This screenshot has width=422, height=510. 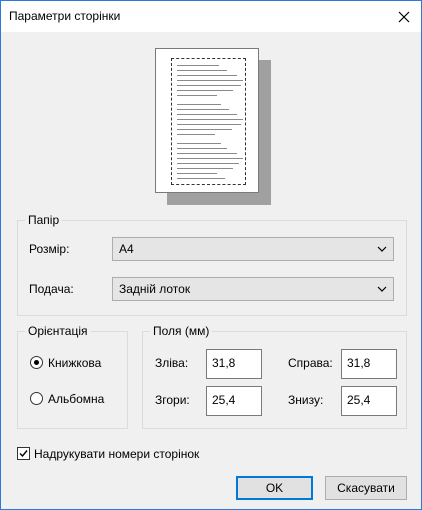 What do you see at coordinates (74, 363) in the screenshot?
I see `orientation-portrait-label: Книжкова` at bounding box center [74, 363].